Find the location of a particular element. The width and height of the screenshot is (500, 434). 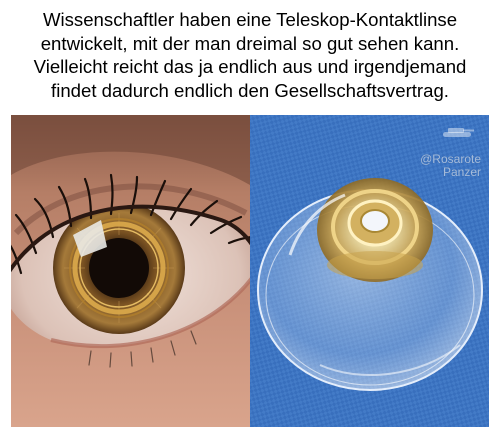

watermark: @Rosarote Panzer is located at coordinates (450, 166).